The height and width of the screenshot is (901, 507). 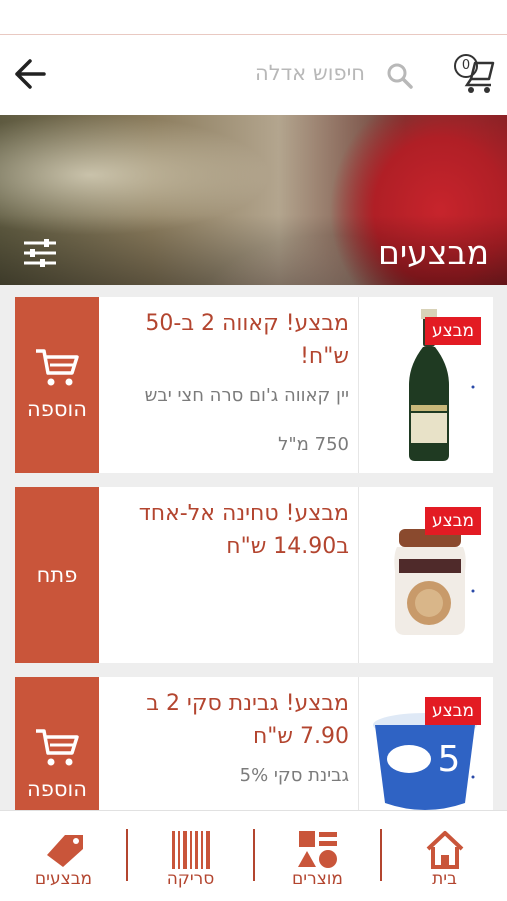 I want to click on product-title: מבצע! טחינה אל-אחד ב14.90 ש"ח, so click(x=243, y=530).